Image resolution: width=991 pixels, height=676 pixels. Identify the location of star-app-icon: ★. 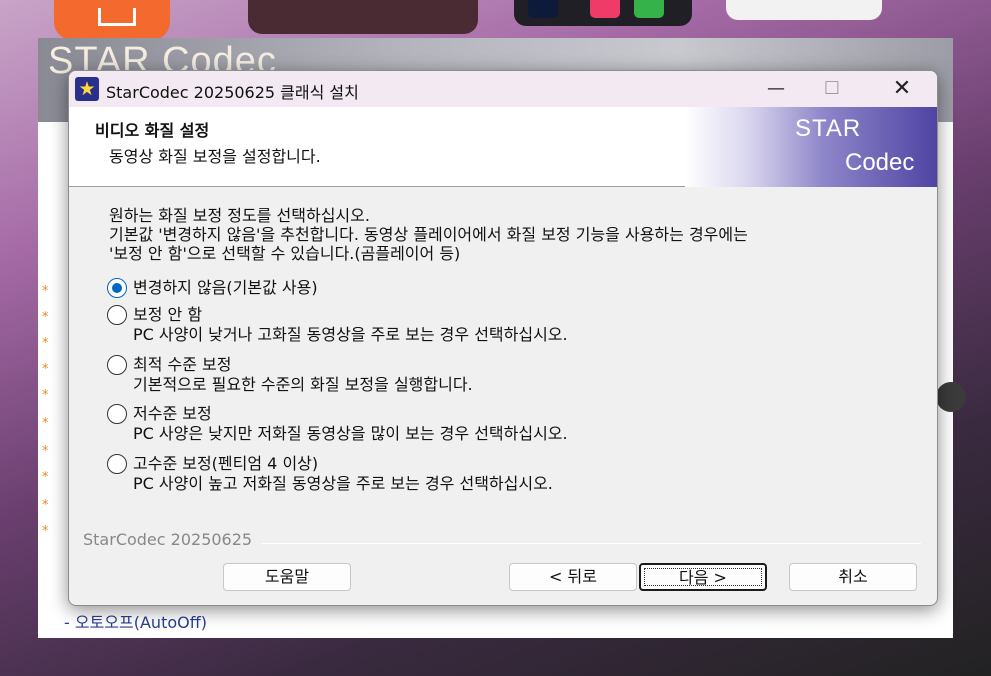
(87, 89).